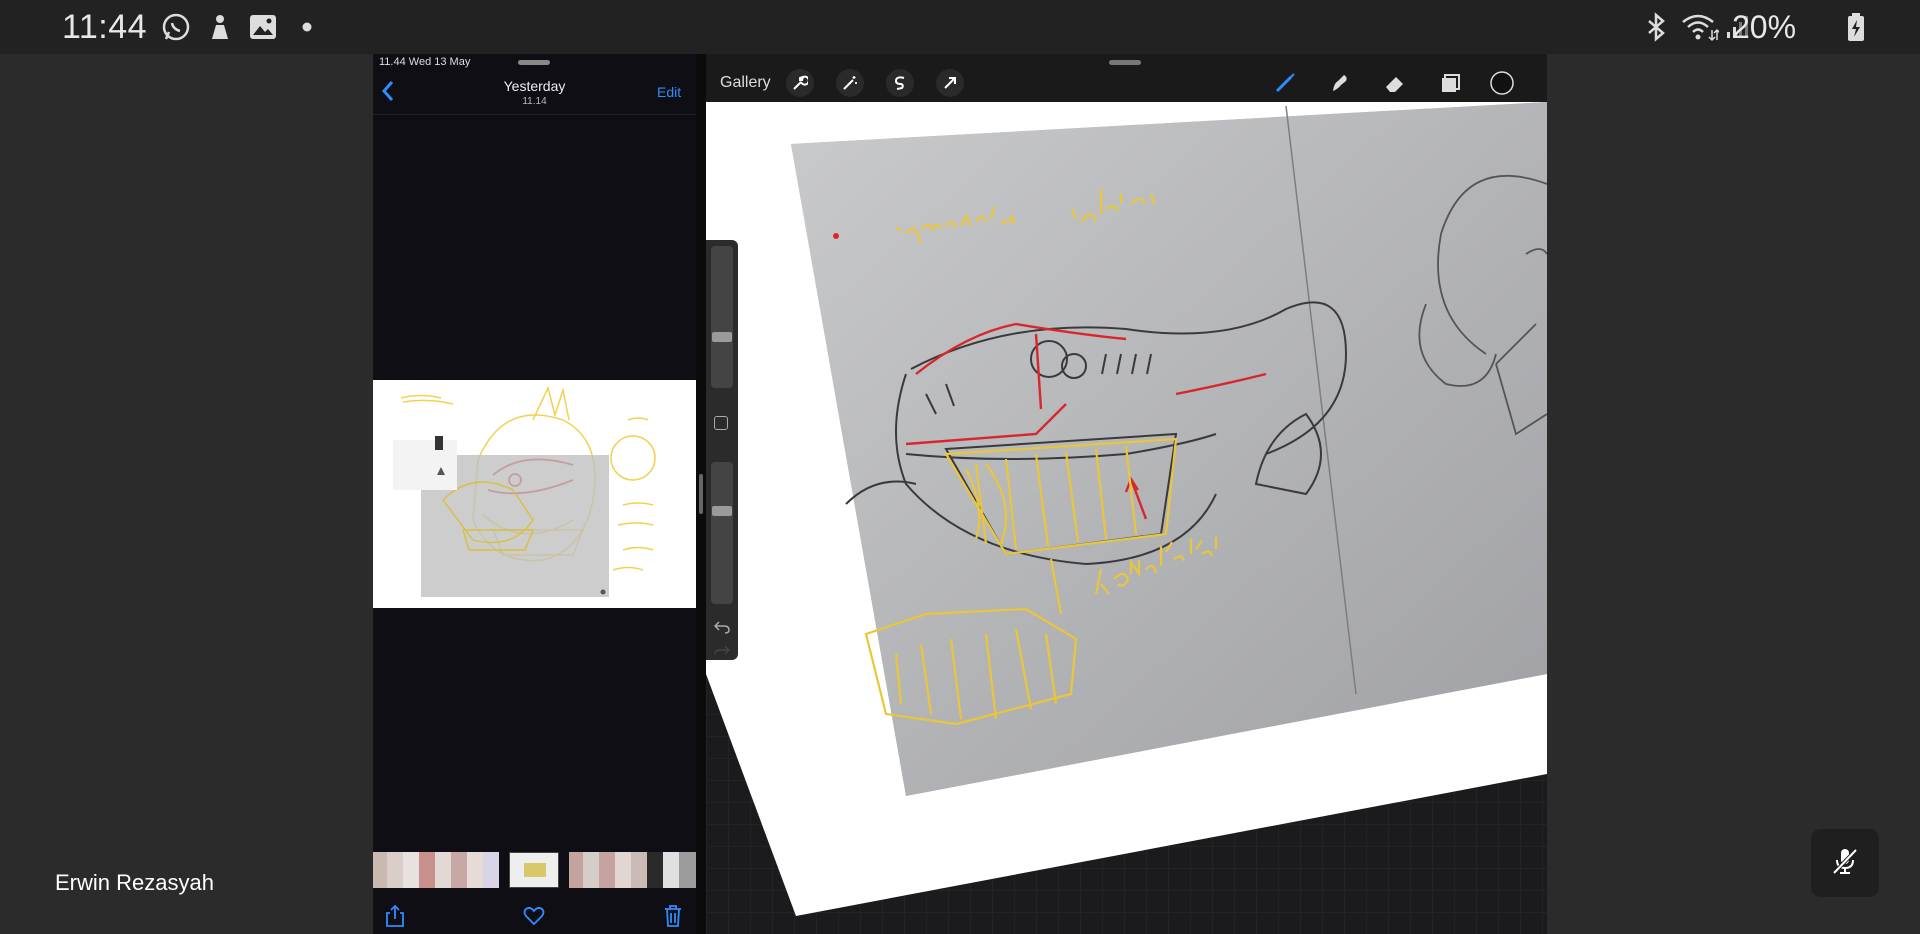 Image resolution: width=1920 pixels, height=934 pixels. What do you see at coordinates (800, 83) in the screenshot?
I see `wrench-icon` at bounding box center [800, 83].